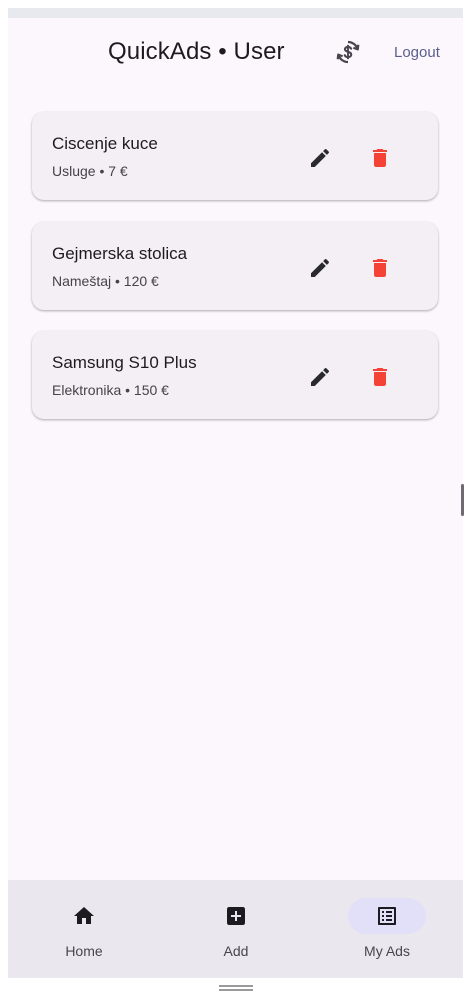 This screenshot has width=473, height=995. What do you see at coordinates (196, 51) in the screenshot?
I see `page-title: QuickAds • User` at bounding box center [196, 51].